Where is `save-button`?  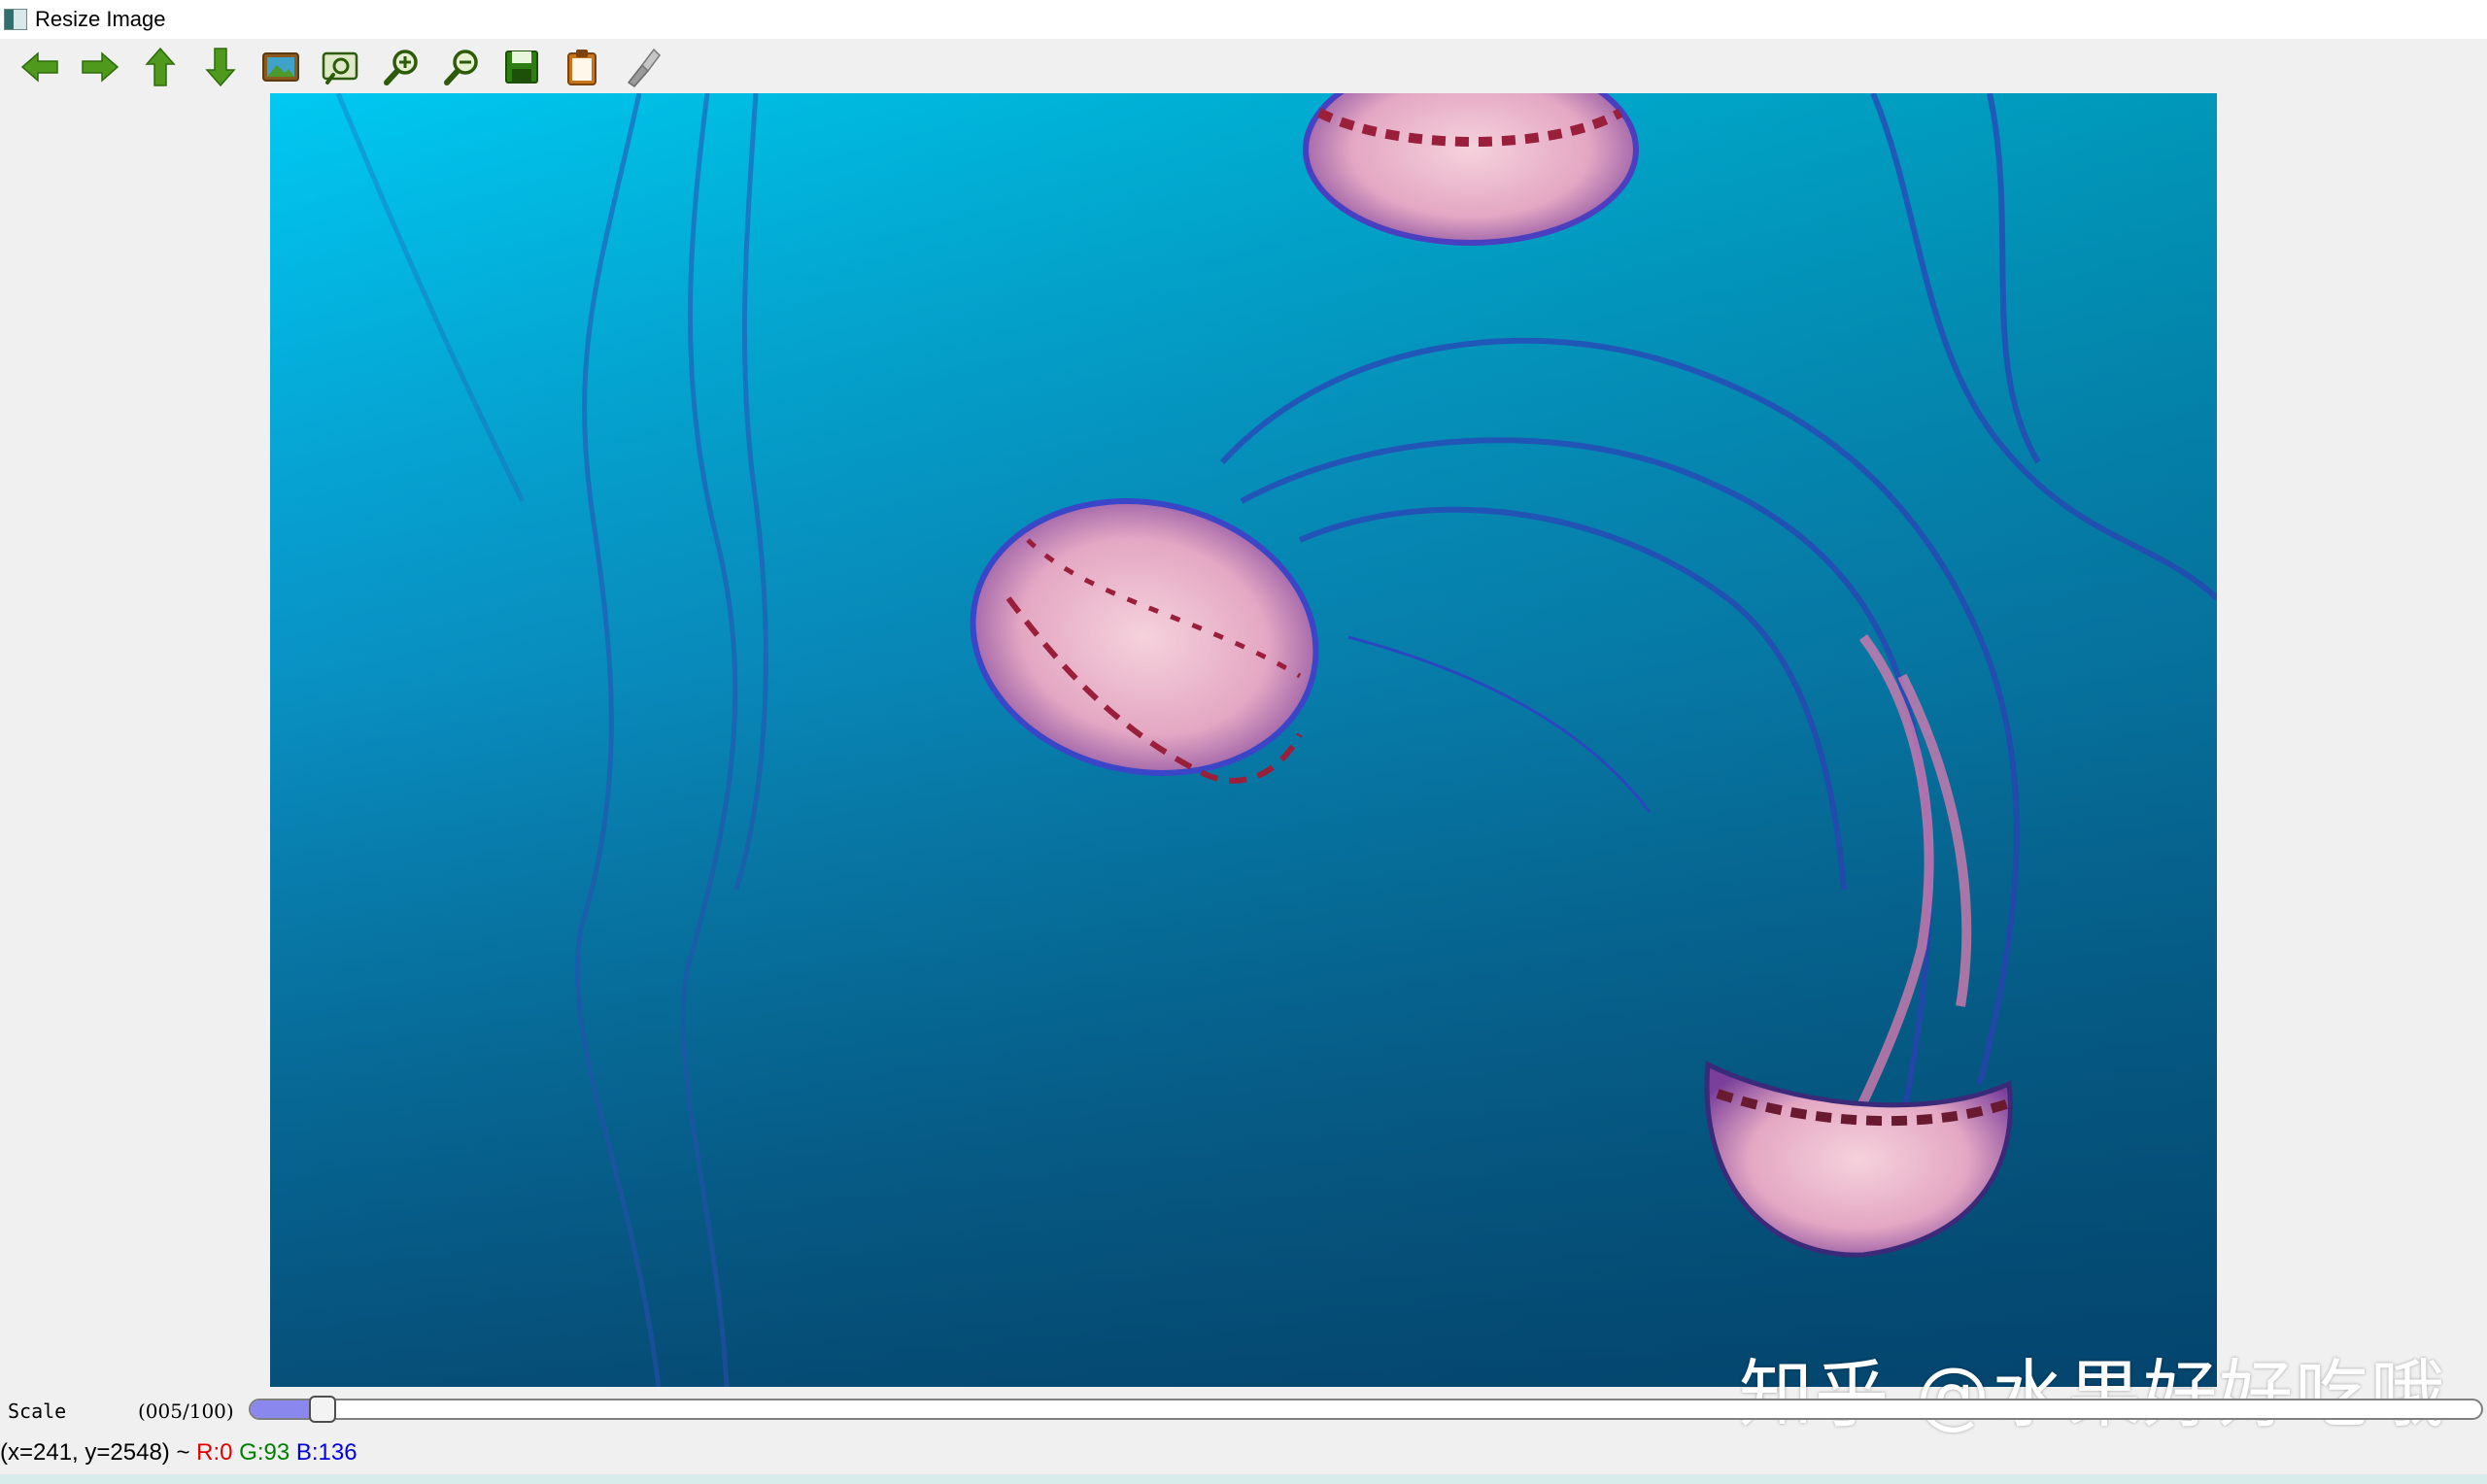 save-button is located at coordinates (522, 67).